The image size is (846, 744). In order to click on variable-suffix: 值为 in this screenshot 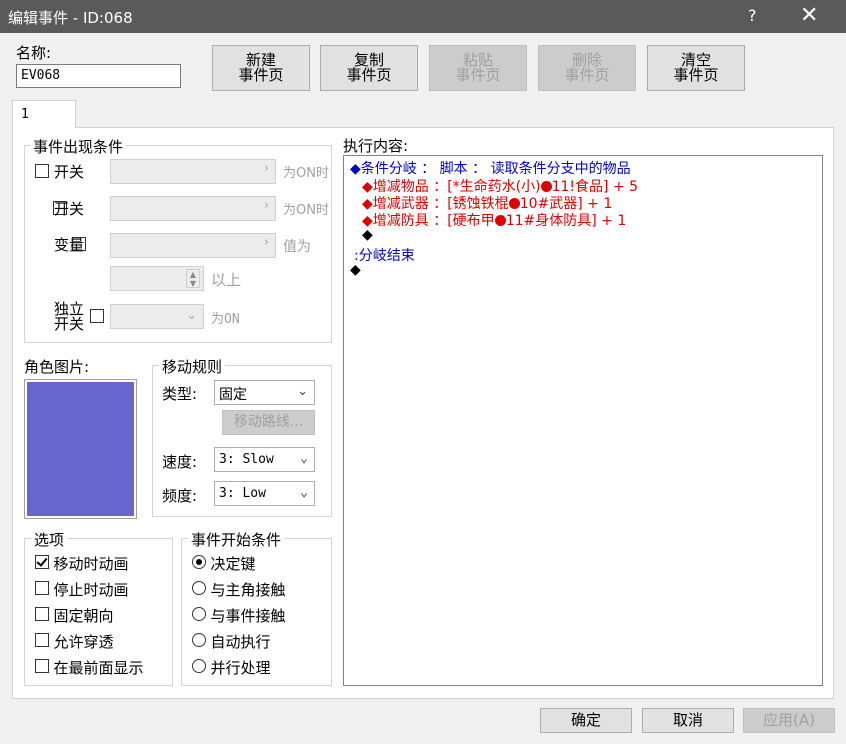, I will do `click(297, 247)`.